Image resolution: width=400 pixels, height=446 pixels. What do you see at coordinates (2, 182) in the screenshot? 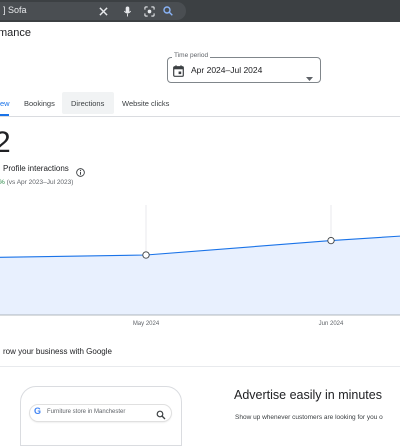
I see `metric-change-percent: %` at bounding box center [2, 182].